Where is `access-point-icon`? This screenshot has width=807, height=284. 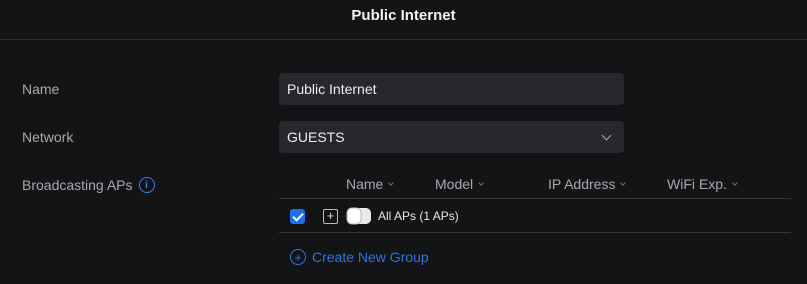
access-point-icon is located at coordinates (358, 216).